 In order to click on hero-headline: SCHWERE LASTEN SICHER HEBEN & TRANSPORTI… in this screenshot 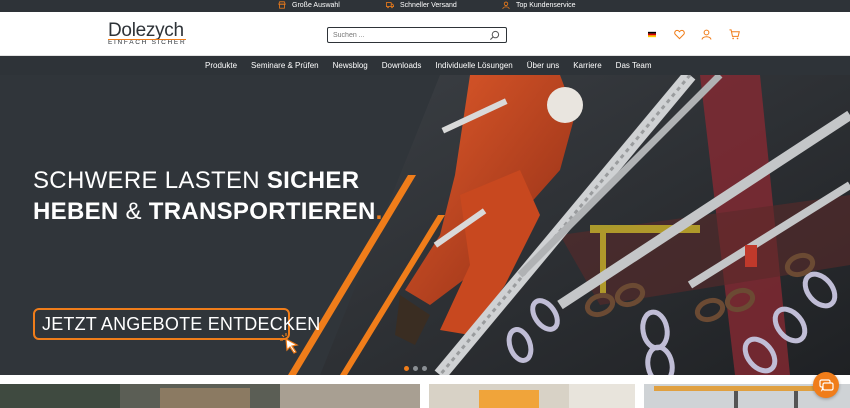, I will do `click(208, 196)`.